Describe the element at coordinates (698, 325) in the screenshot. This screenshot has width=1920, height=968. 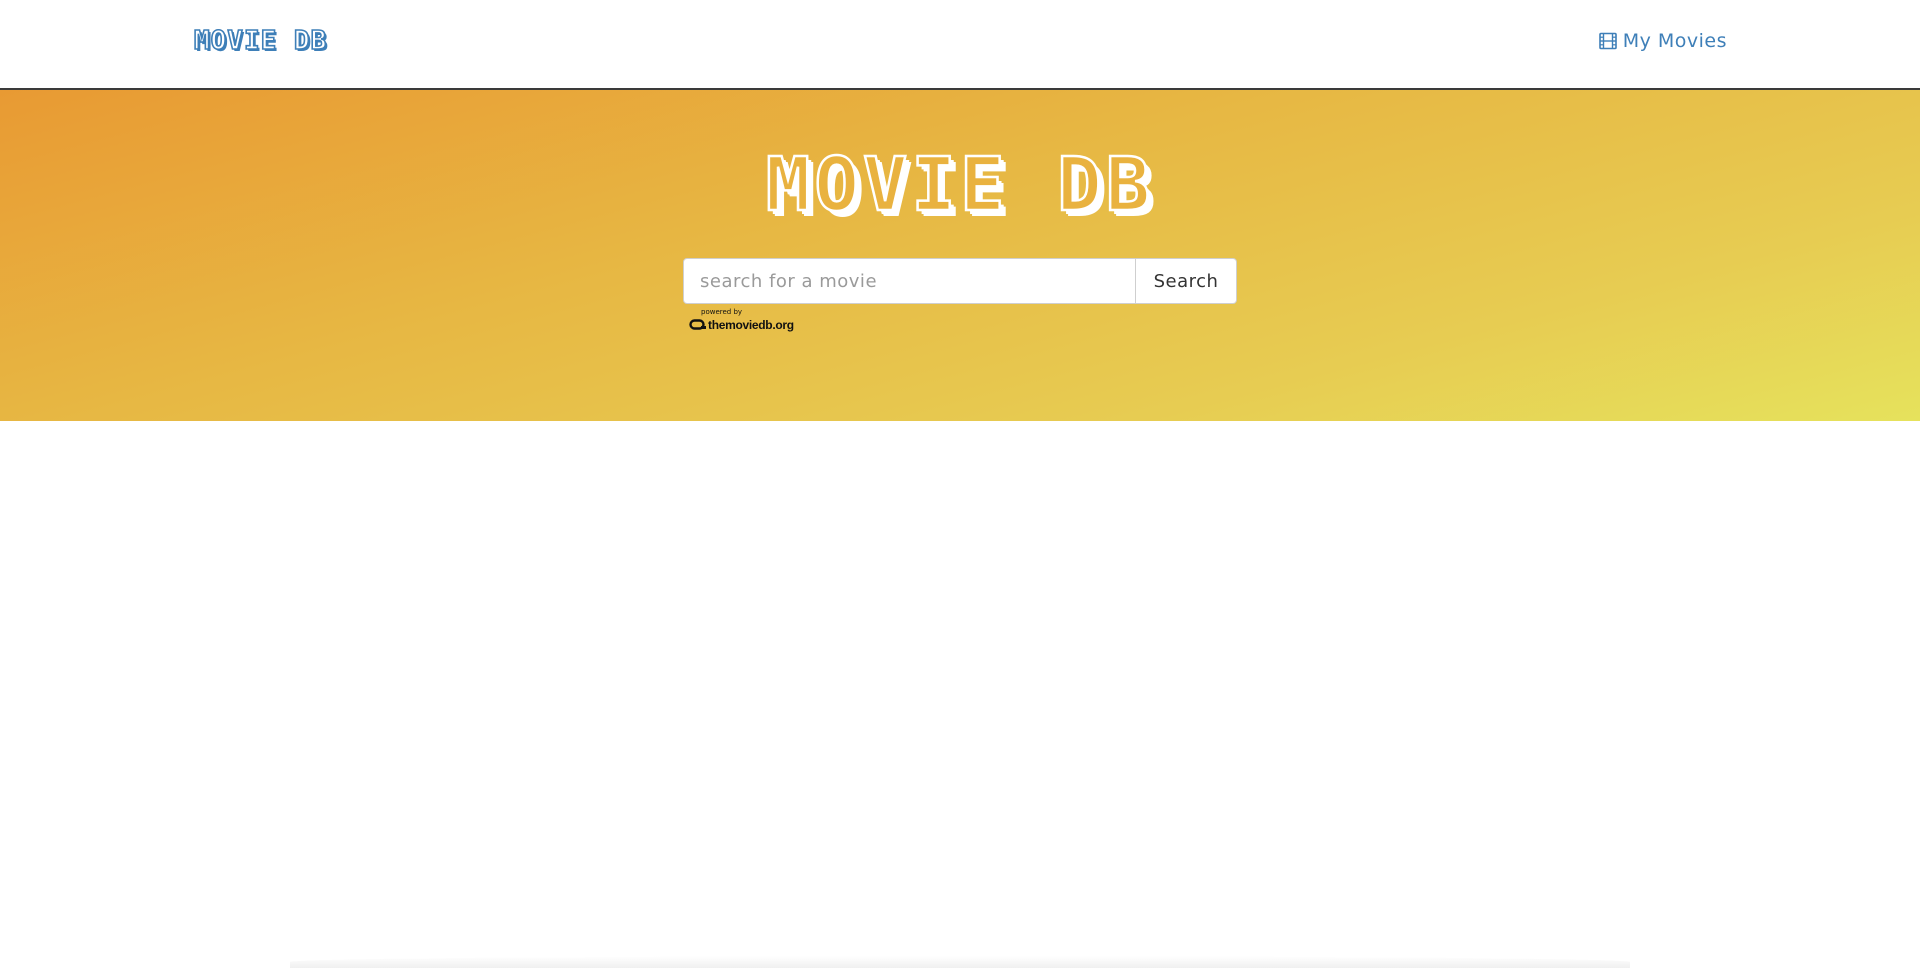
I see `tmdb-logo-icon` at that location.